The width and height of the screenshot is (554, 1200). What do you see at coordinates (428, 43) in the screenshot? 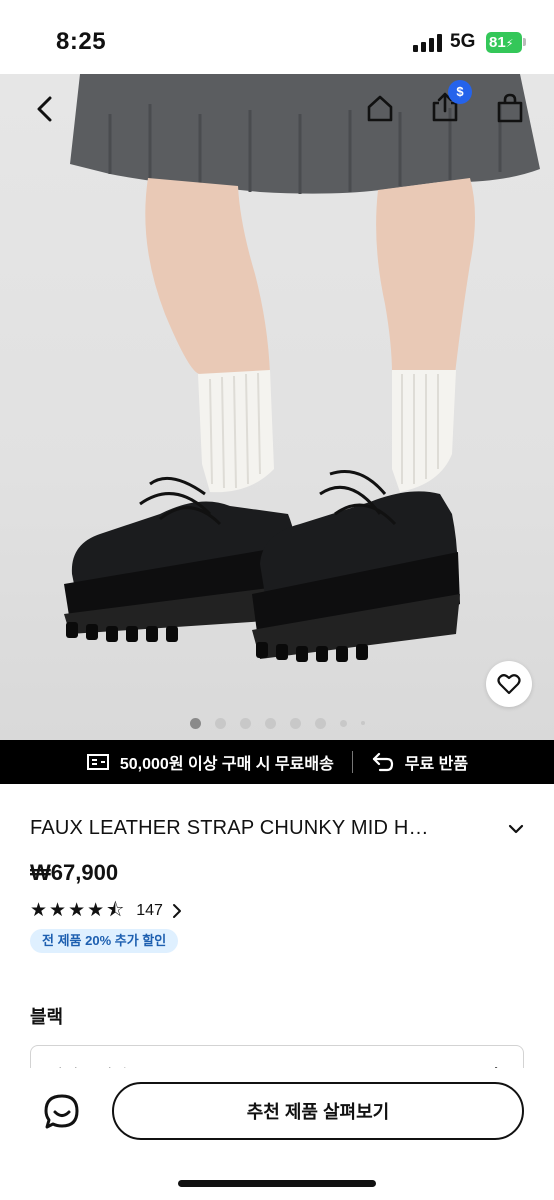
I see `signal-icon` at bounding box center [428, 43].